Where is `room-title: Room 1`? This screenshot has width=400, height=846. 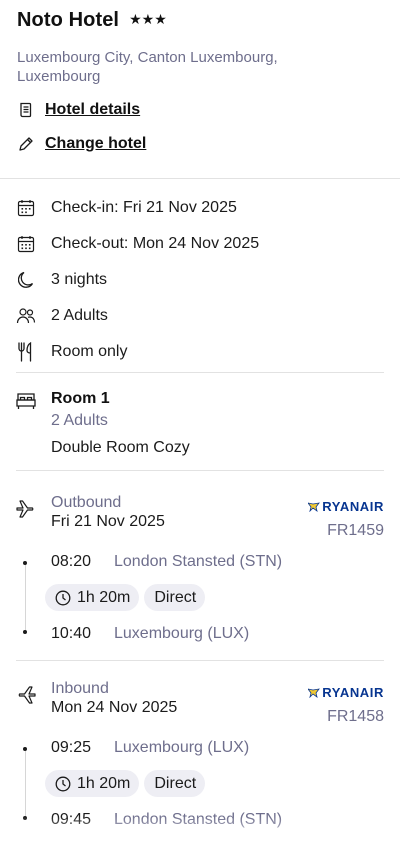 room-title: Room 1 is located at coordinates (80, 398).